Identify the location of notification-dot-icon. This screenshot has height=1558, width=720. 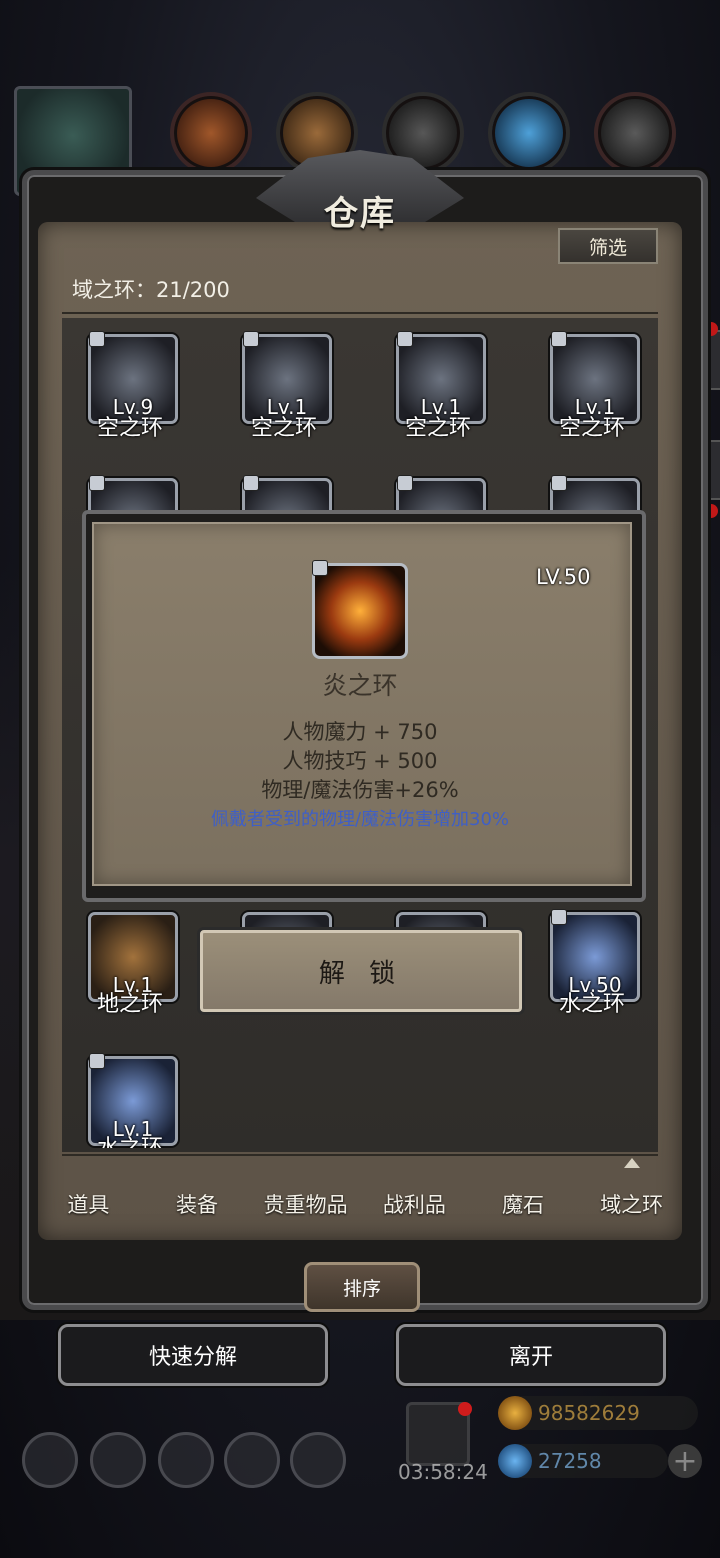
(465, 1409).